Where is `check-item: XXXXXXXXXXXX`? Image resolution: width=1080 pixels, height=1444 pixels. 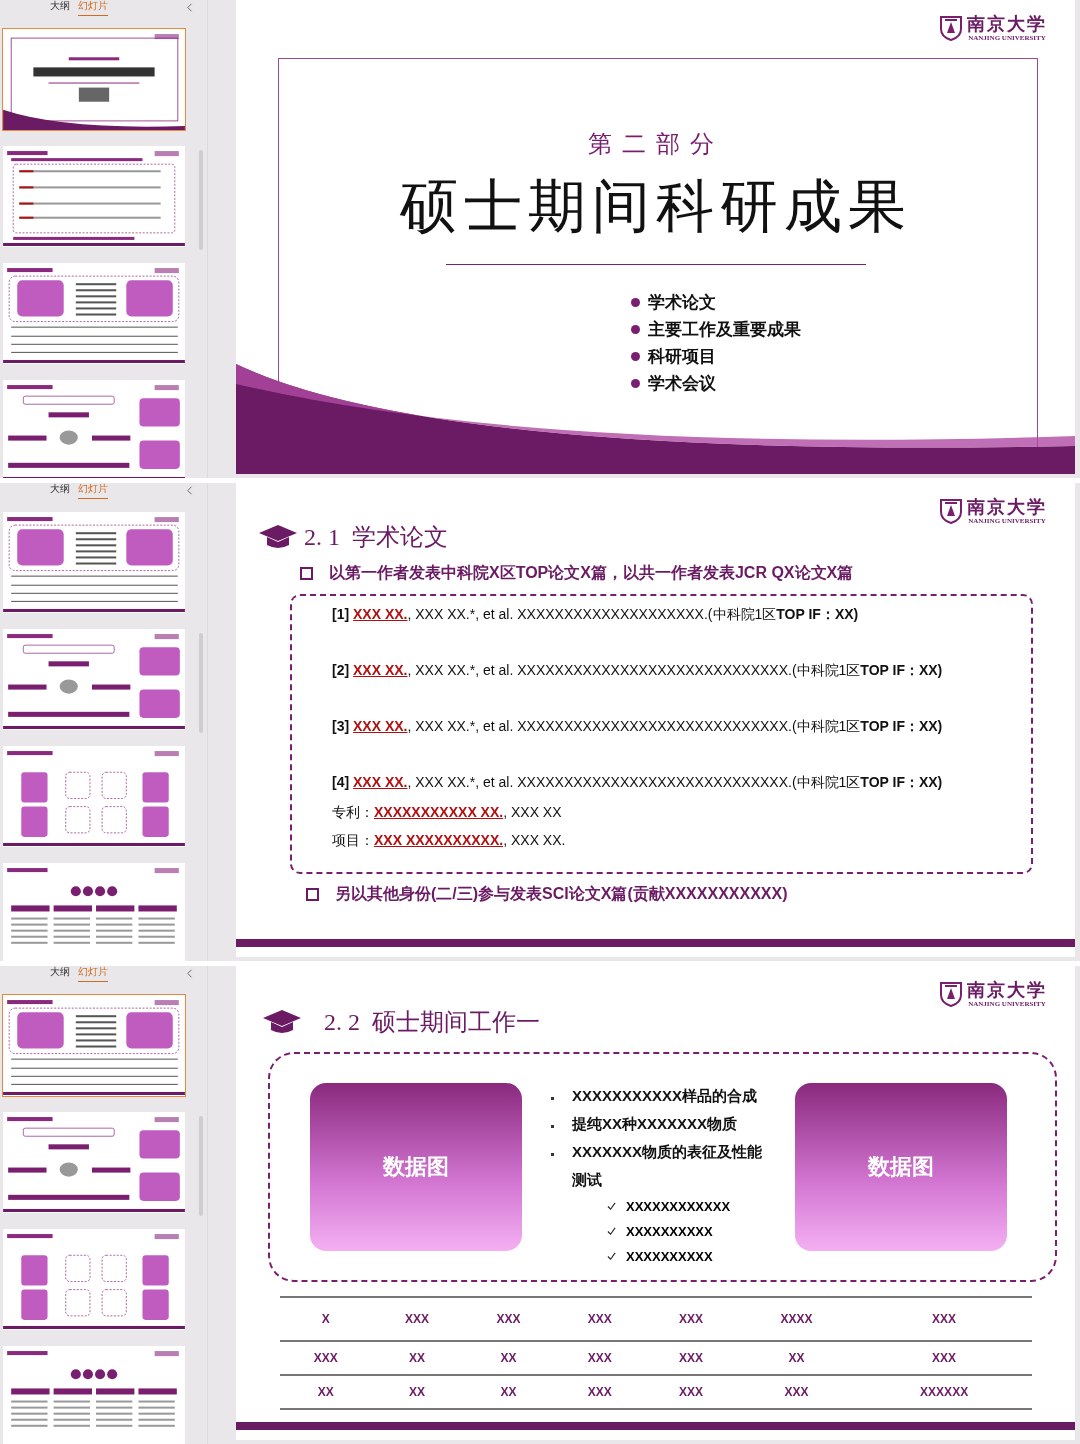 check-item: XXXXXXXXXXXX is located at coordinates (678, 1207).